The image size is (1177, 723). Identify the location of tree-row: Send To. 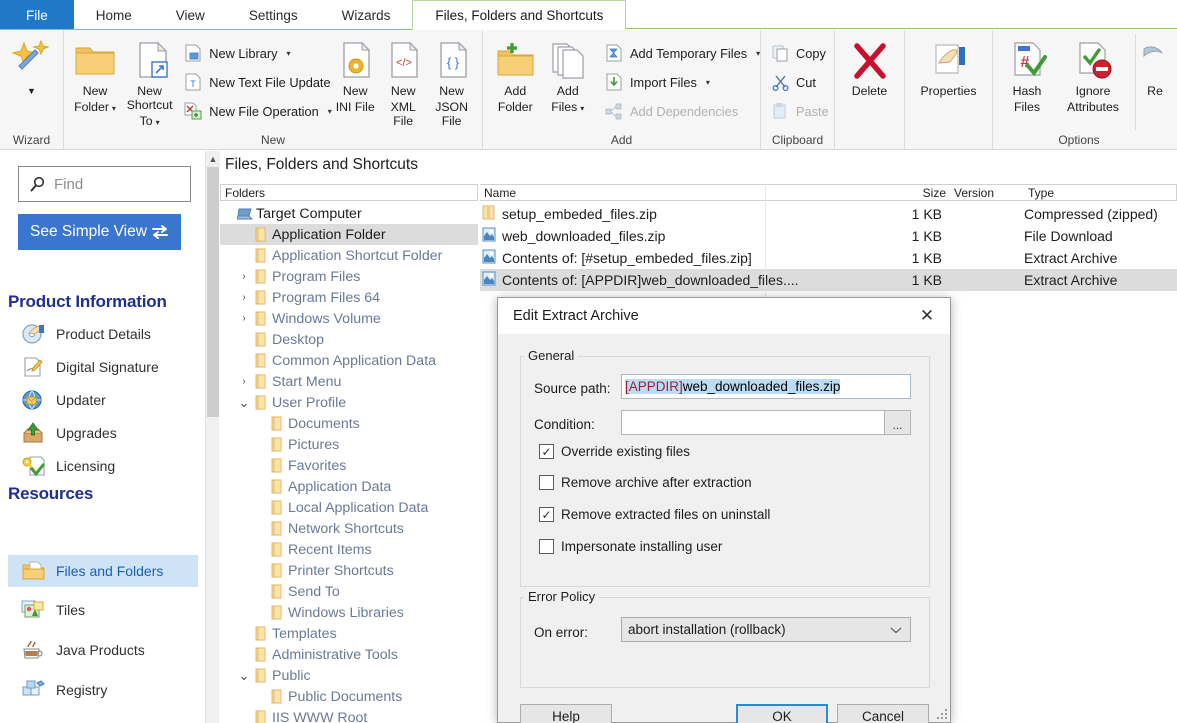
(349, 591).